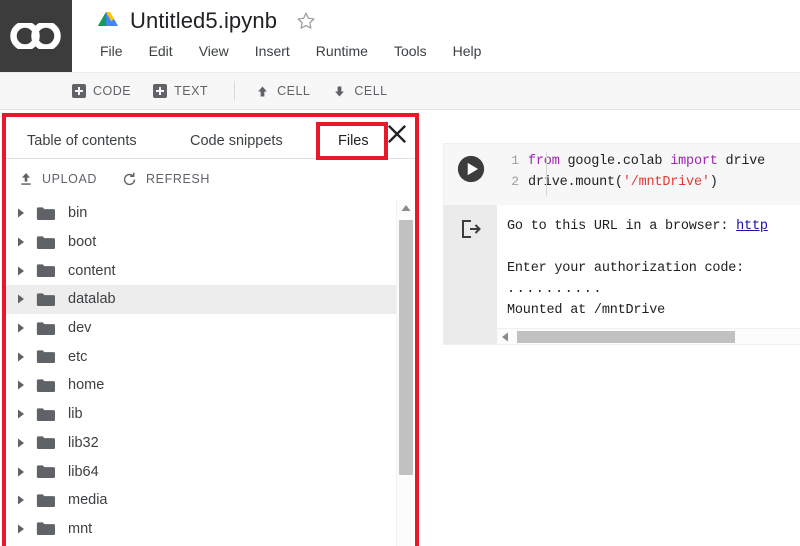 Image resolution: width=800 pixels, height=546 pixels. What do you see at coordinates (101, 91) in the screenshot?
I see `add-code-cell-button: CODE` at bounding box center [101, 91].